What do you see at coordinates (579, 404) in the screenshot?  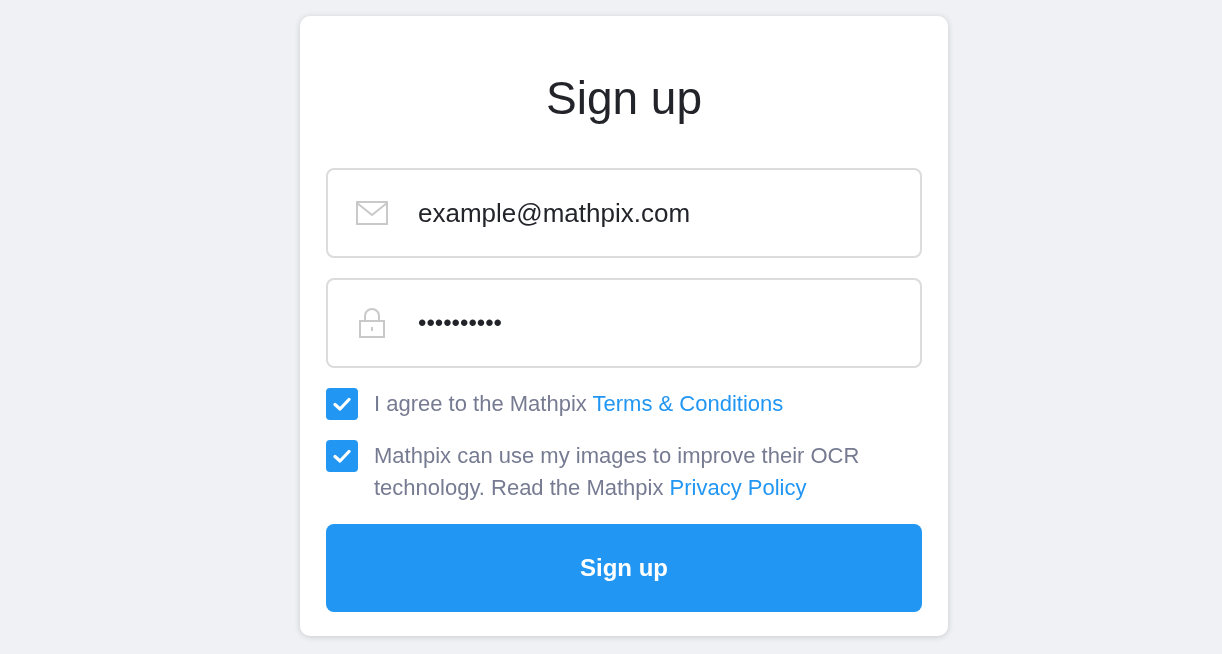 I see `terms-agreement-text: I agree to the Mathpix Terms & Conditions` at bounding box center [579, 404].